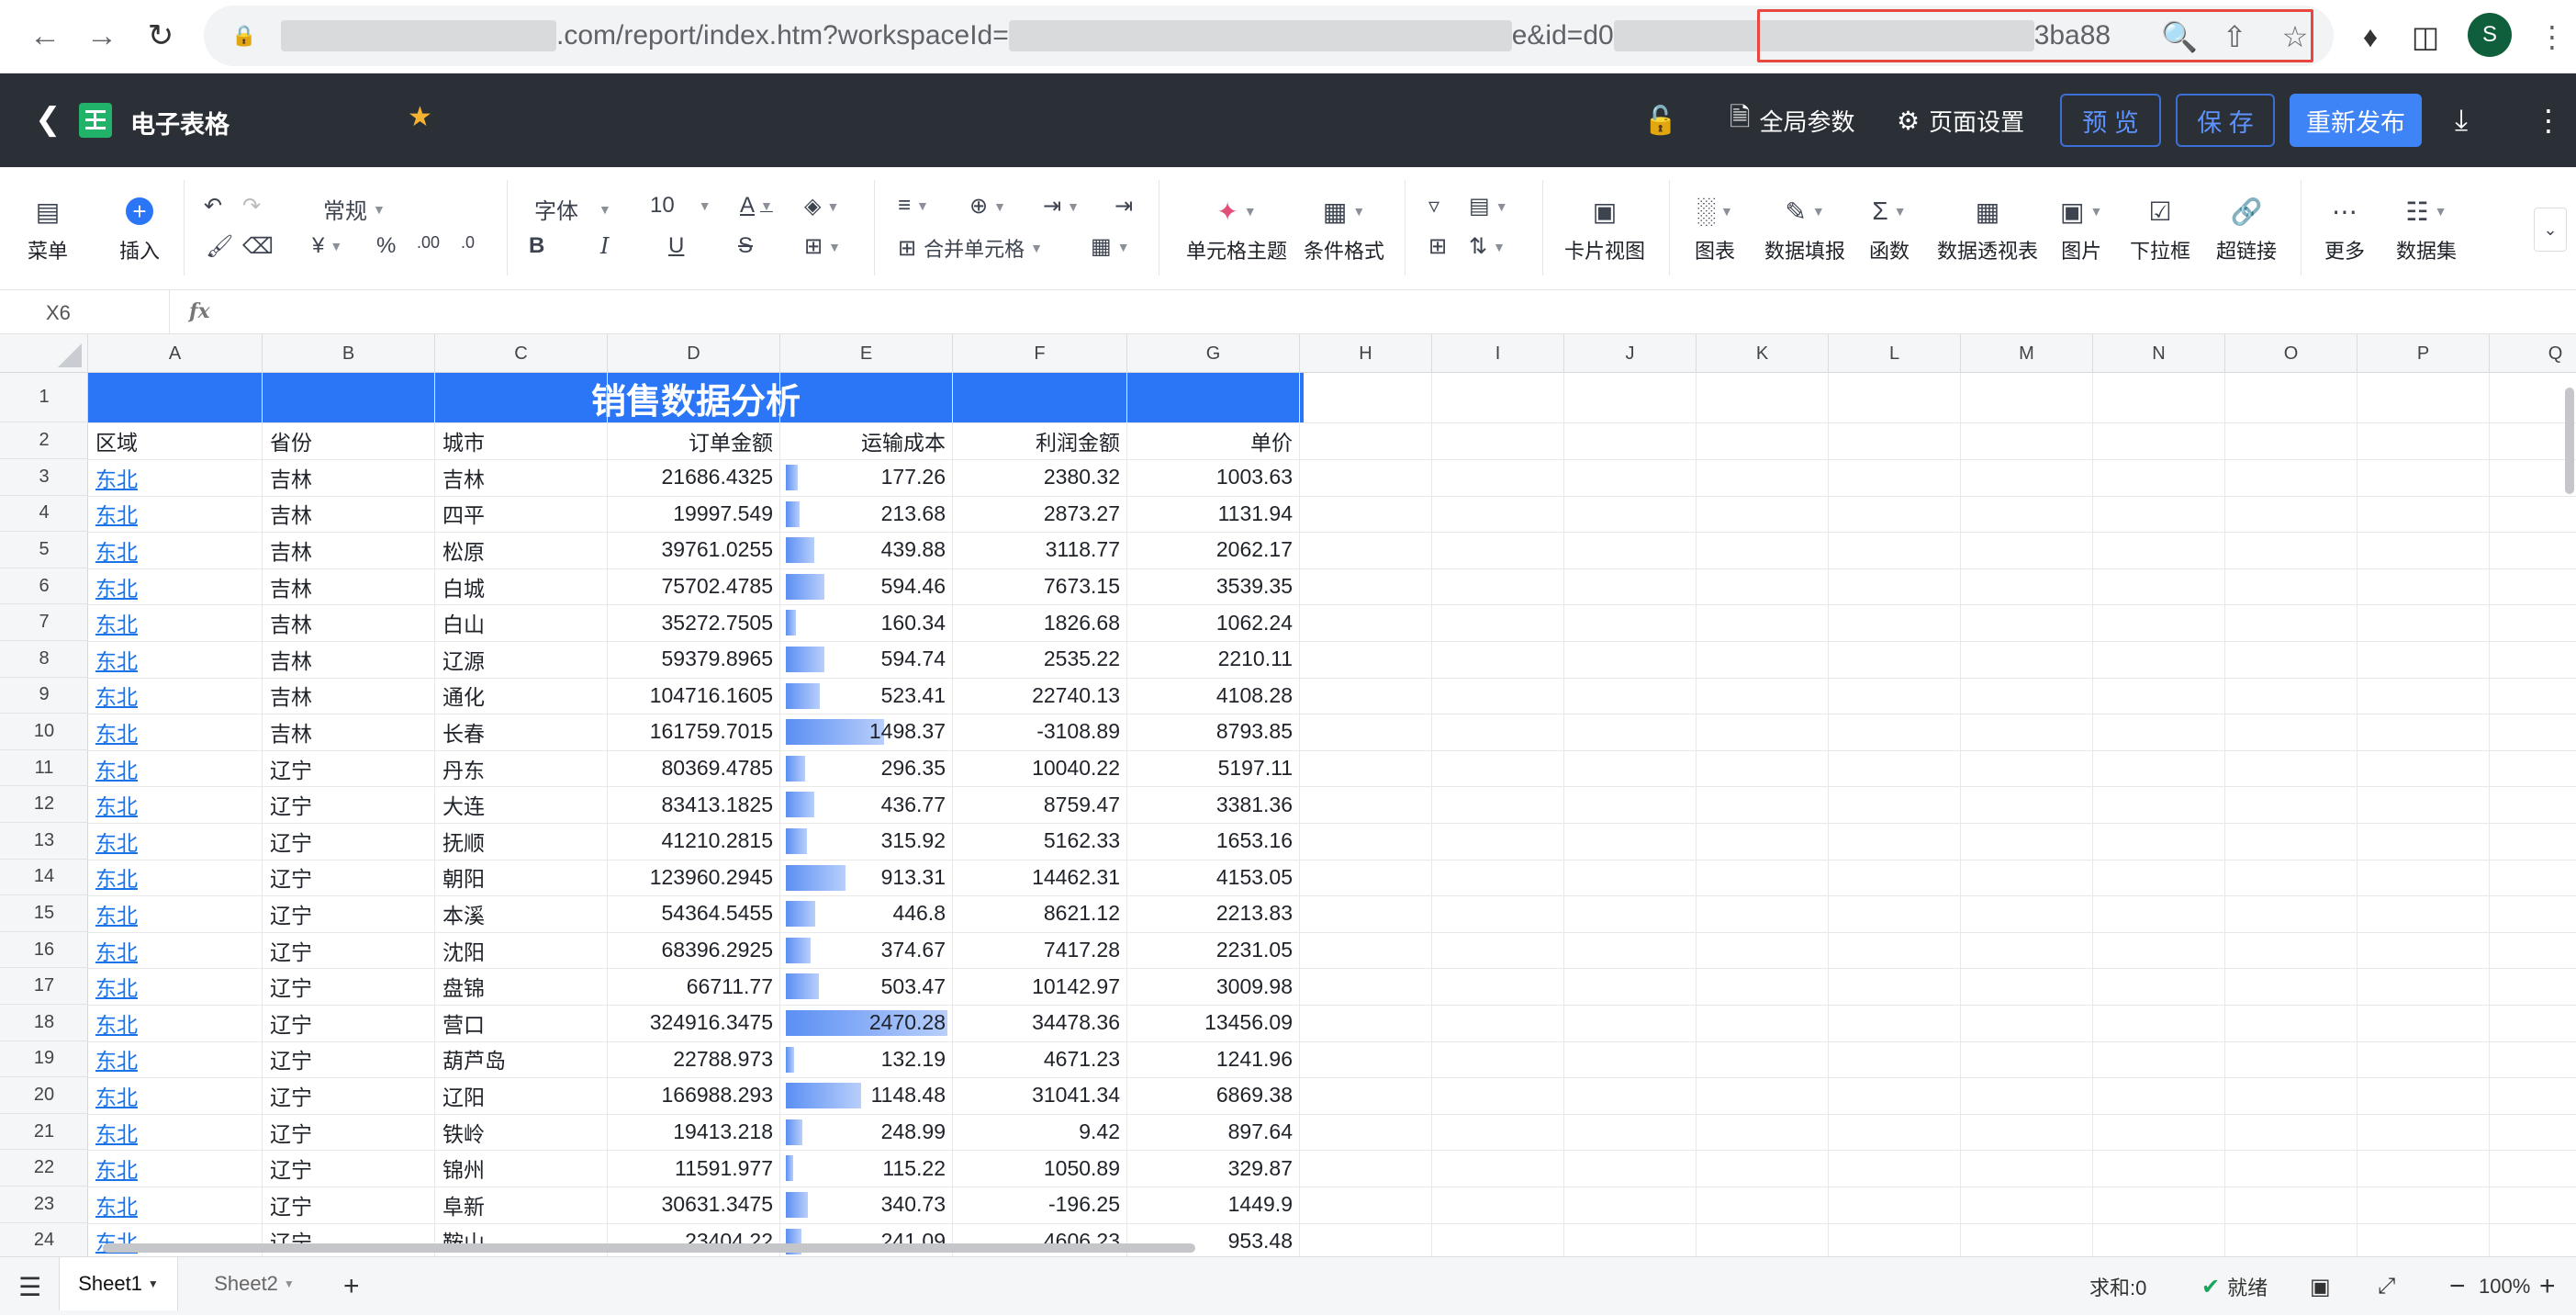  I want to click on fill-color-icon: ◈ ▼, so click(821, 206).